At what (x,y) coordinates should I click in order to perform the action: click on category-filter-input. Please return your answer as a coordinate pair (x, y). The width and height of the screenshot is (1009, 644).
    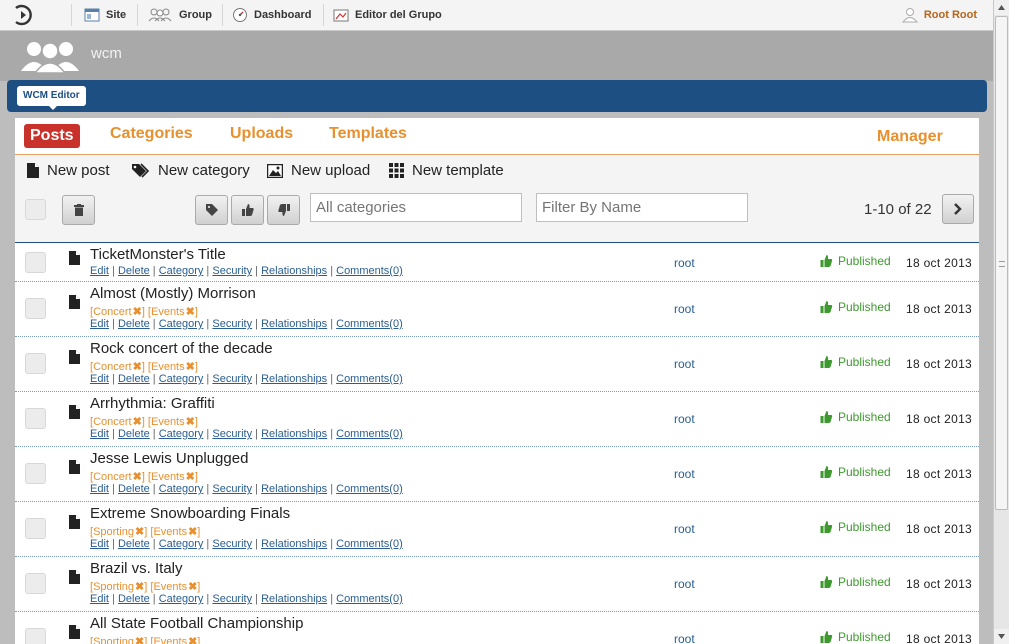
    Looking at the image, I should click on (416, 207).